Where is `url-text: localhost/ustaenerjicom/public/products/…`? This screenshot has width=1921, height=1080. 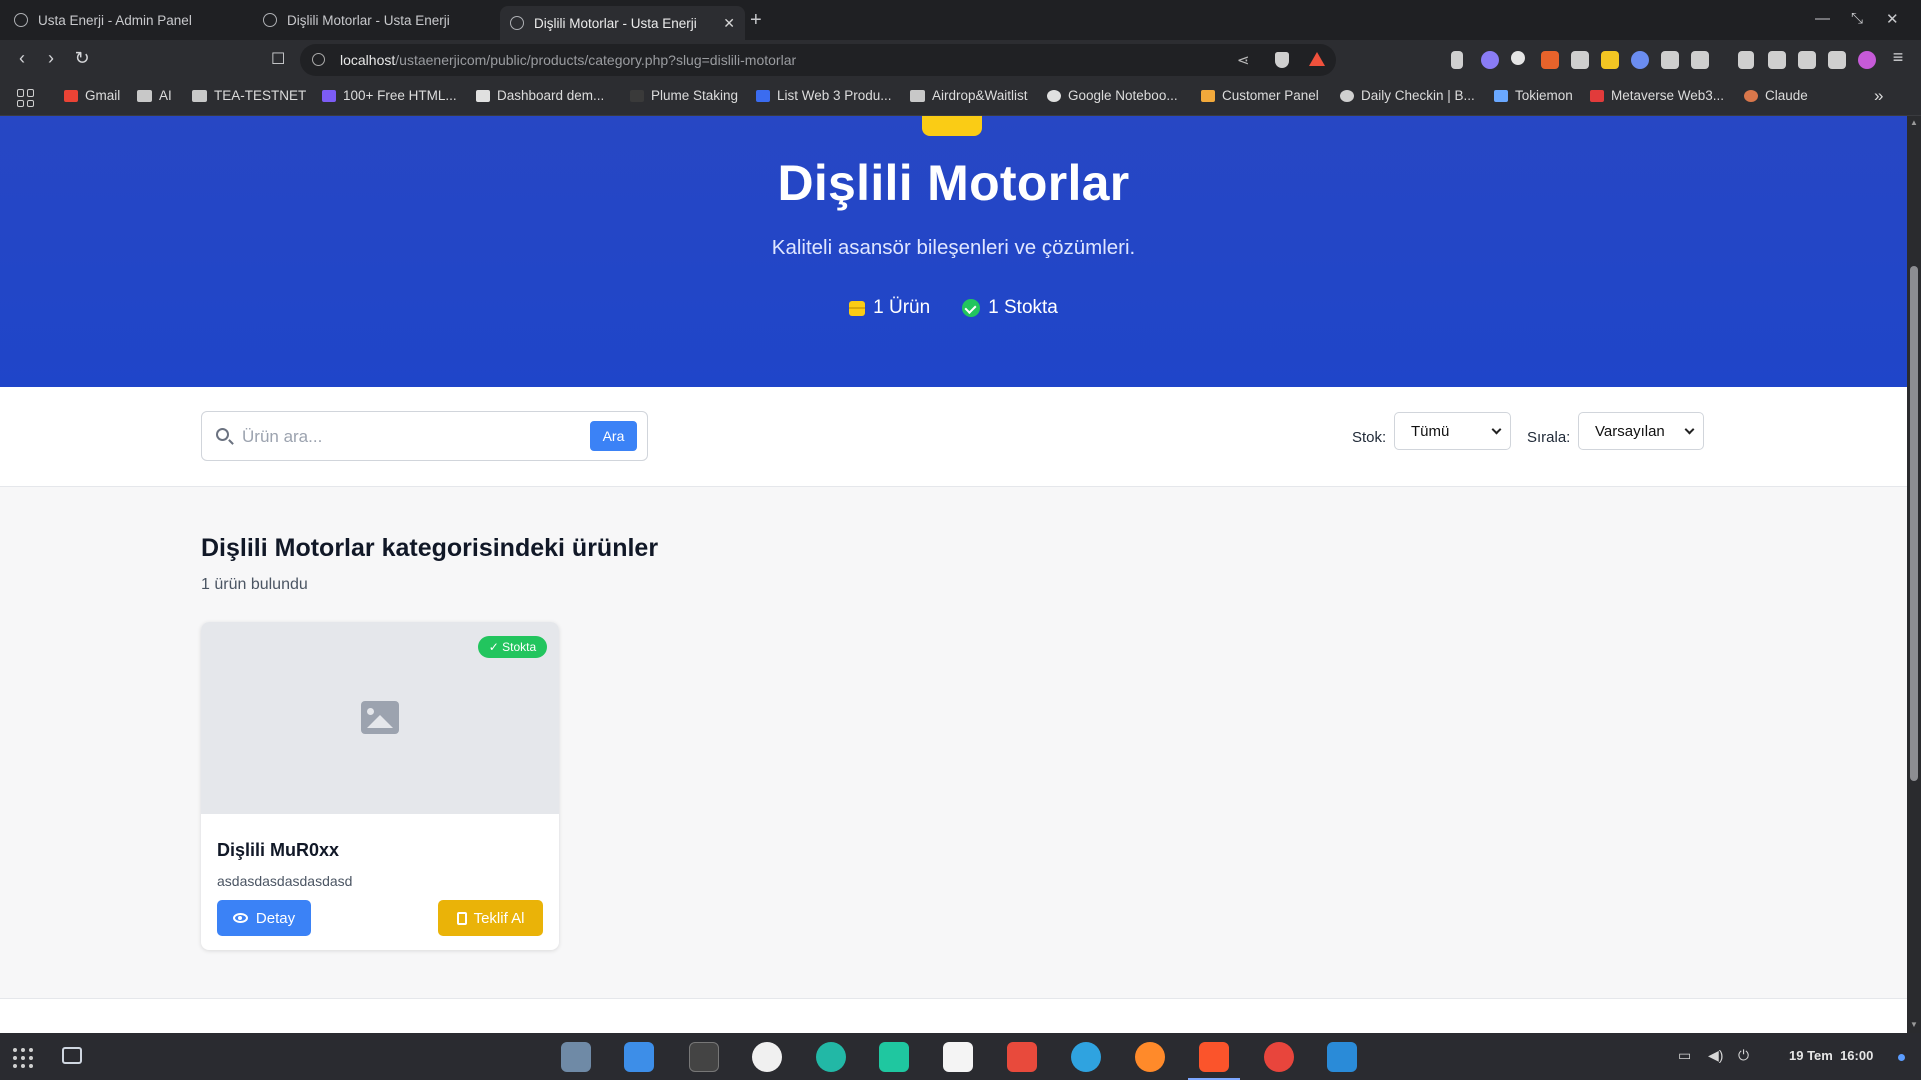
url-text: localhost/ustaenerjicom/public/products/… is located at coordinates (568, 60).